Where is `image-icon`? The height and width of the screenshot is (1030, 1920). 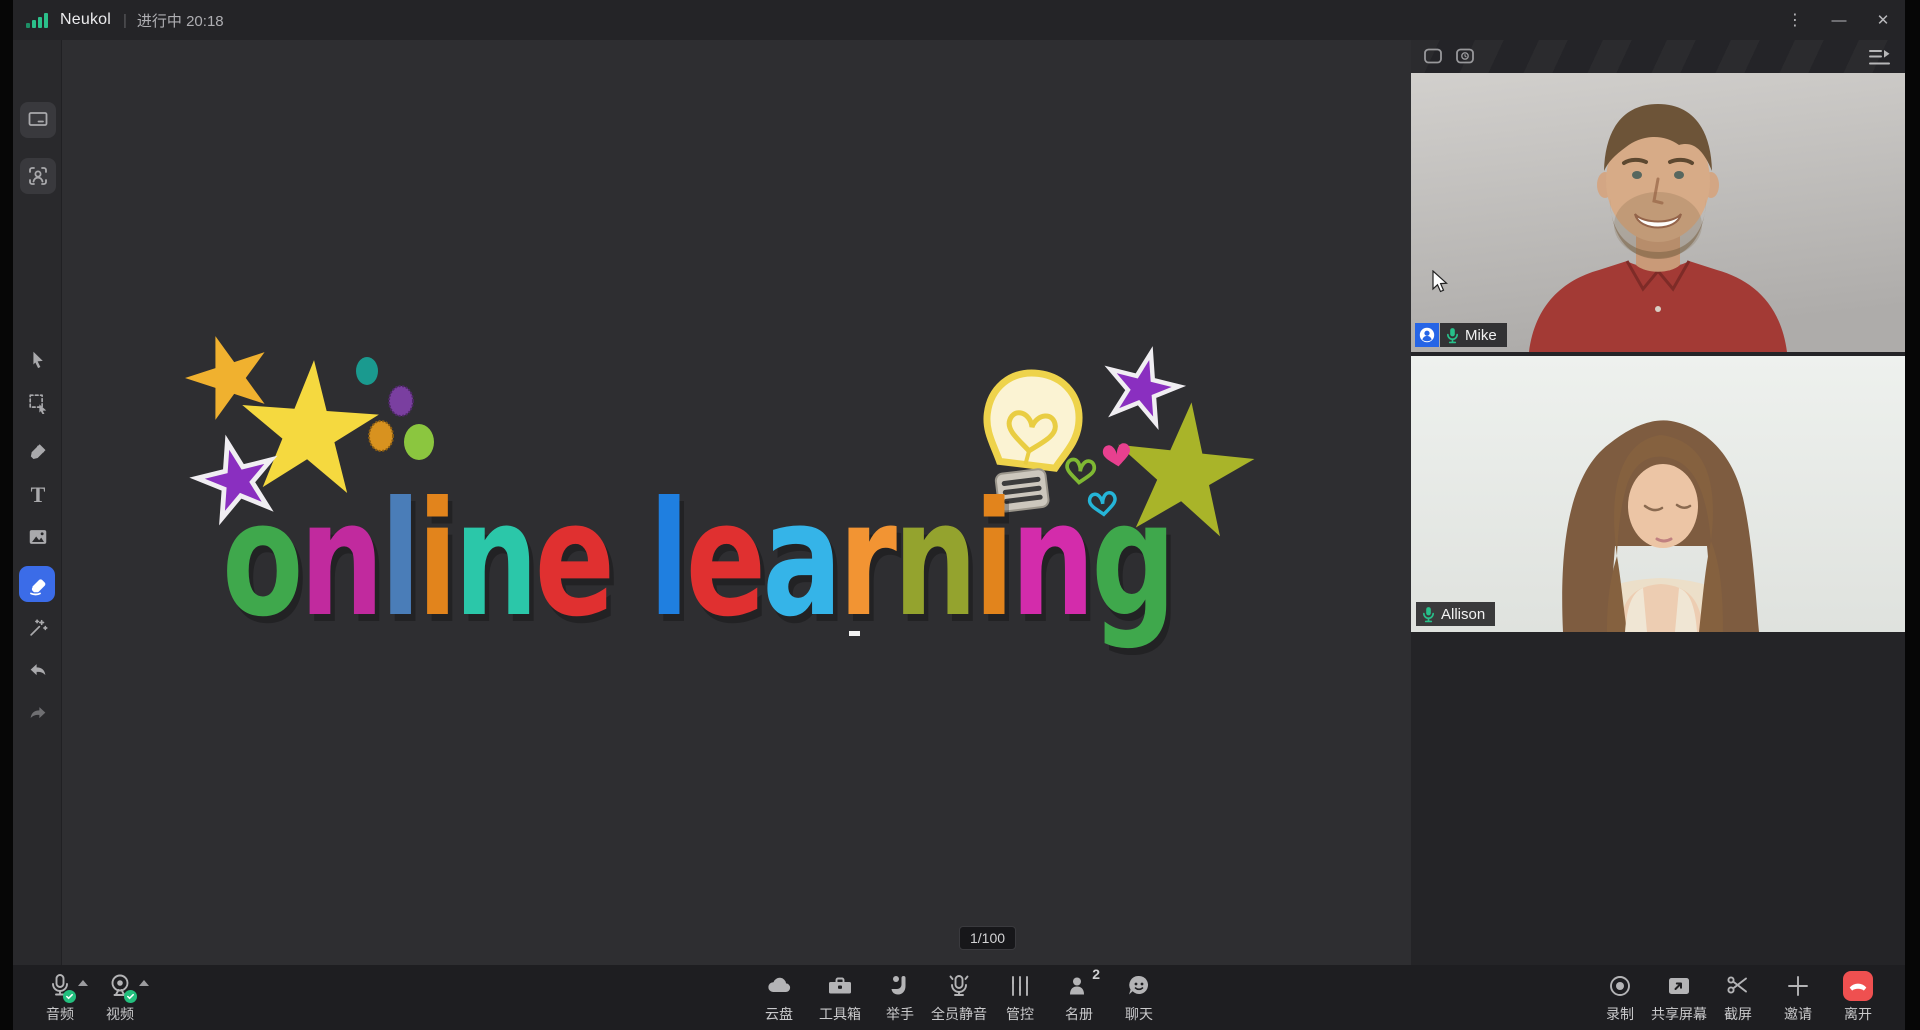 image-icon is located at coordinates (38, 537).